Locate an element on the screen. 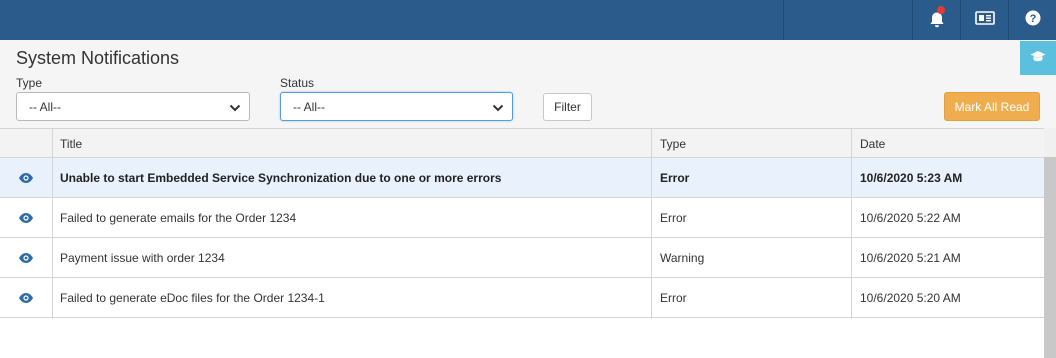 The width and height of the screenshot is (1056, 358). mark-all-read-button: Mark All Read is located at coordinates (992, 106).